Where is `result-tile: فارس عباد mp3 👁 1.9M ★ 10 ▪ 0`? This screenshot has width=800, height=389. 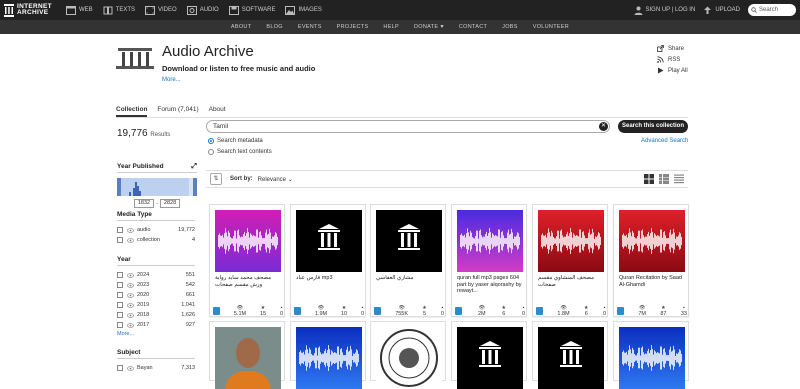 result-tile: فارس عباد mp3 👁 1.9M ★ 10 ▪ 0 is located at coordinates (328, 260).